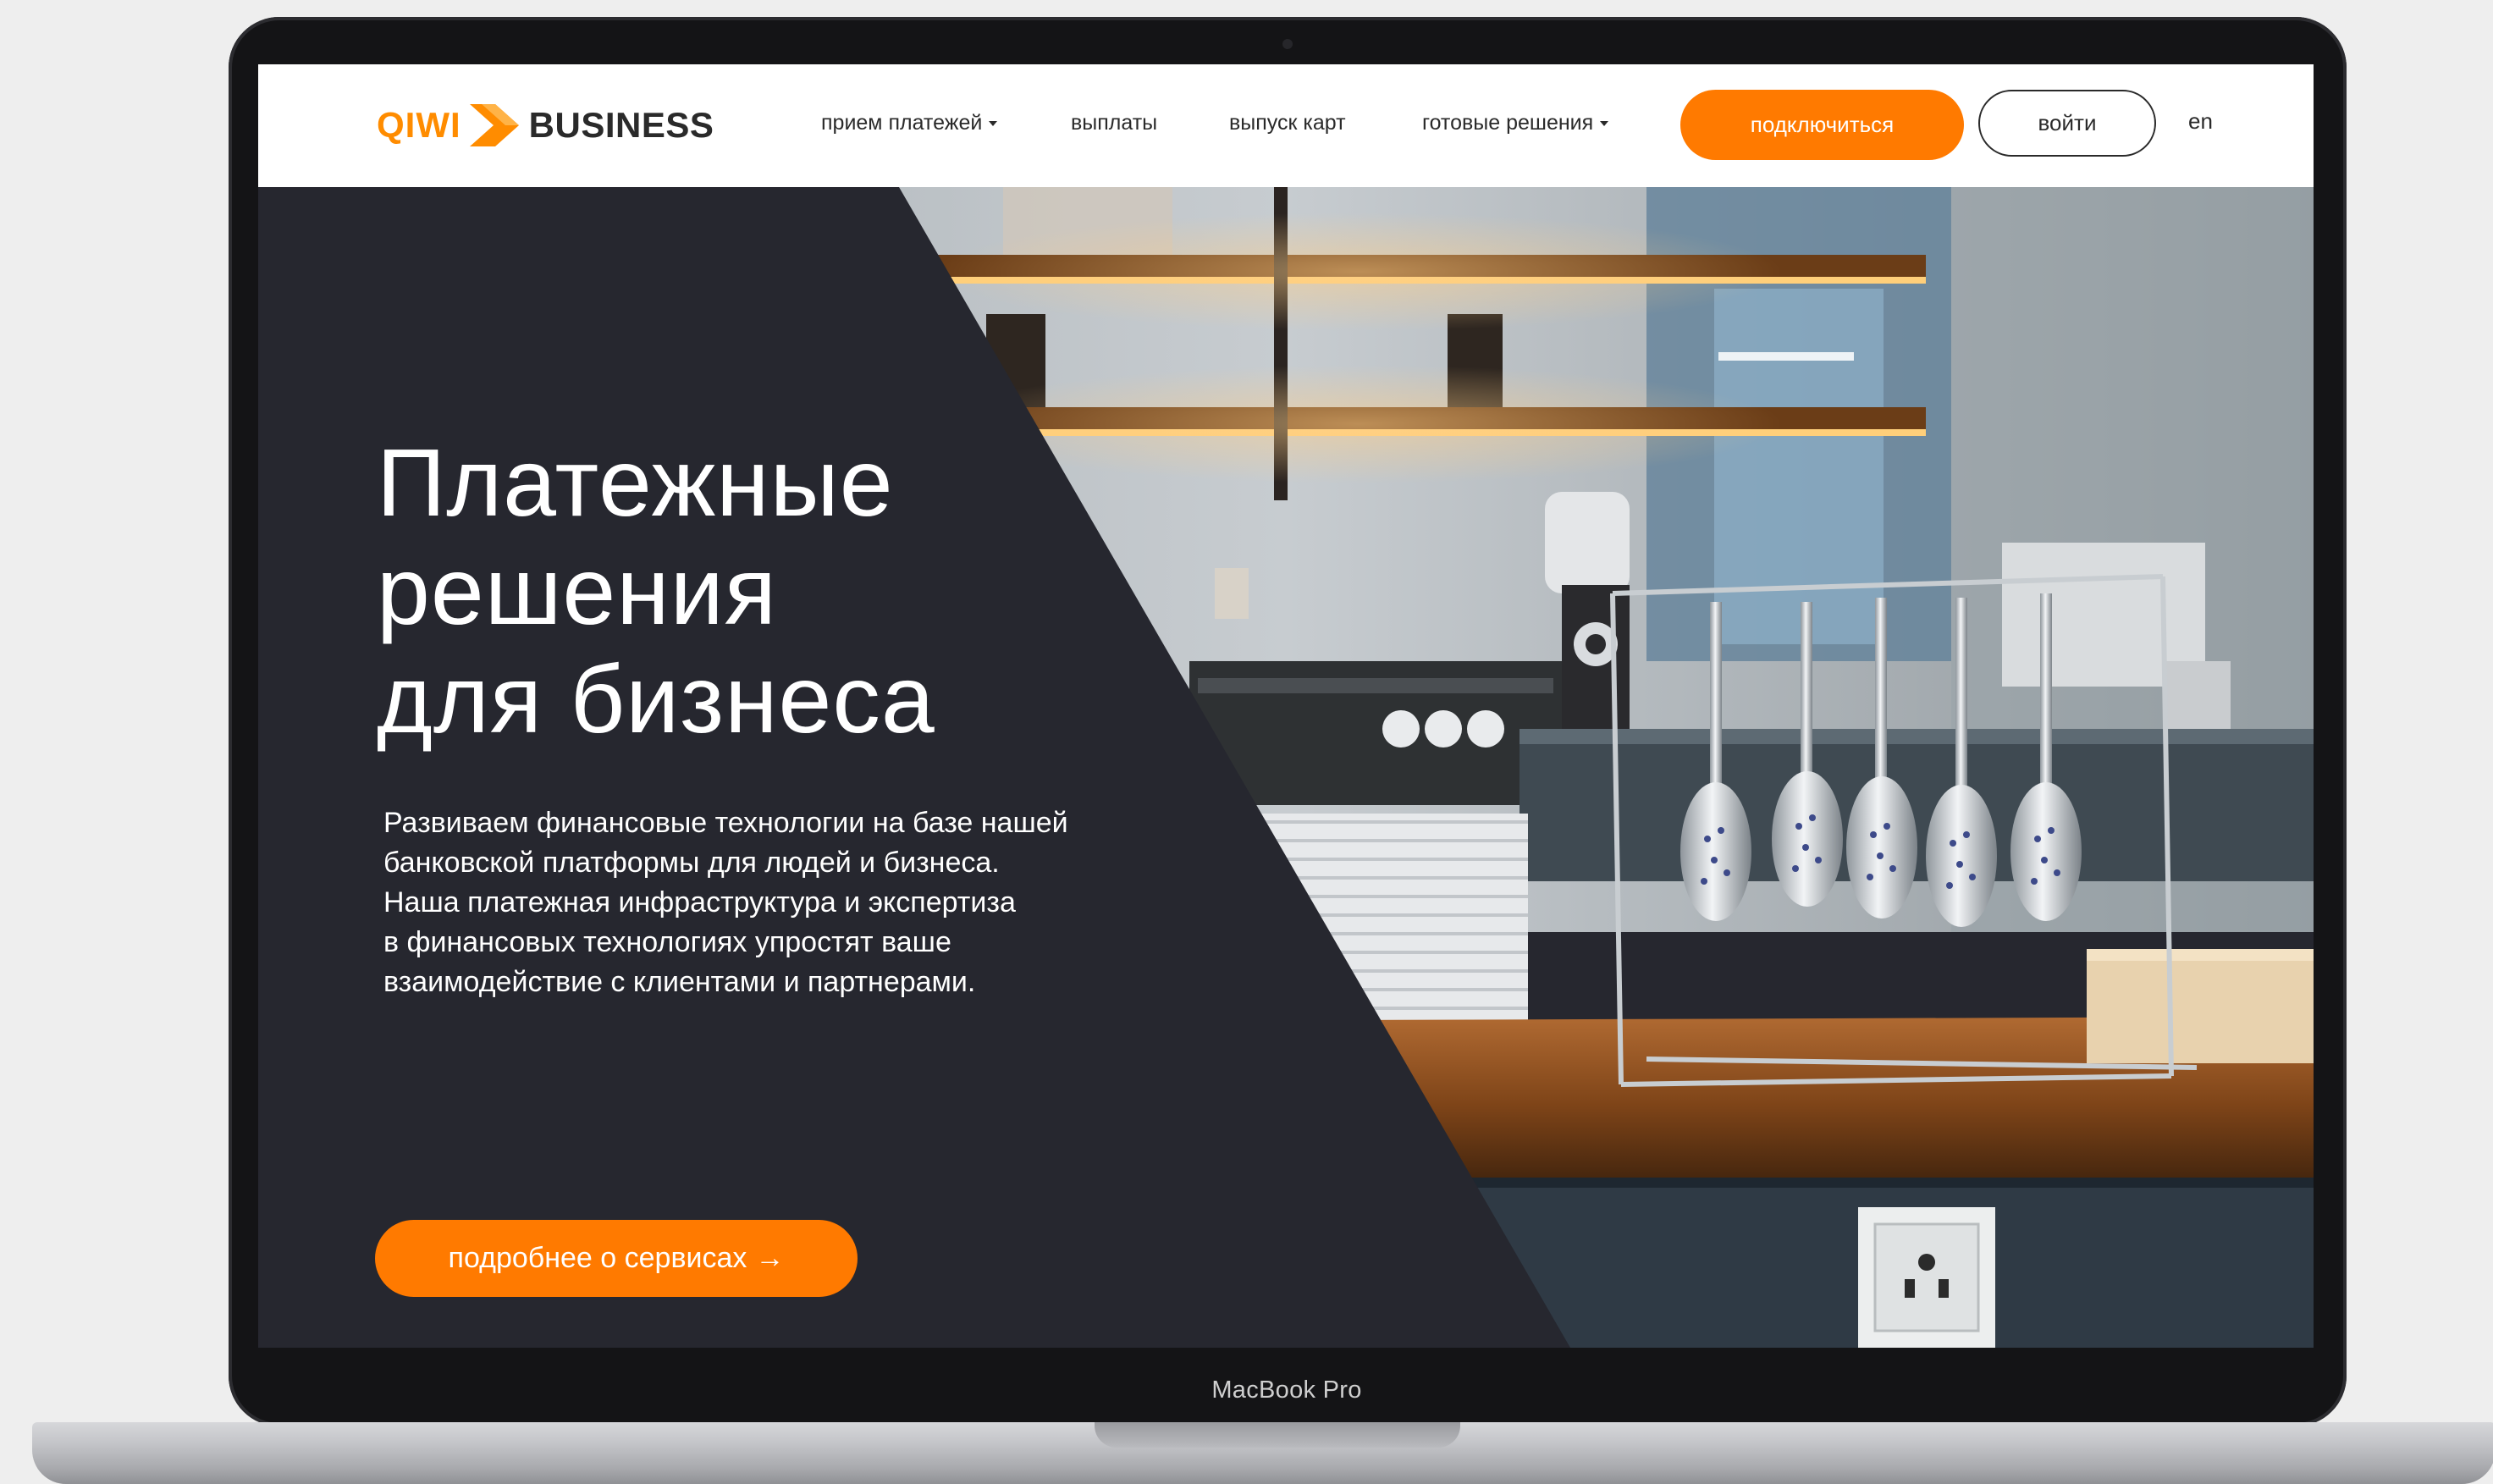 The width and height of the screenshot is (2493, 1484). What do you see at coordinates (621, 125) in the screenshot?
I see `logo-product: BUSINESS` at bounding box center [621, 125].